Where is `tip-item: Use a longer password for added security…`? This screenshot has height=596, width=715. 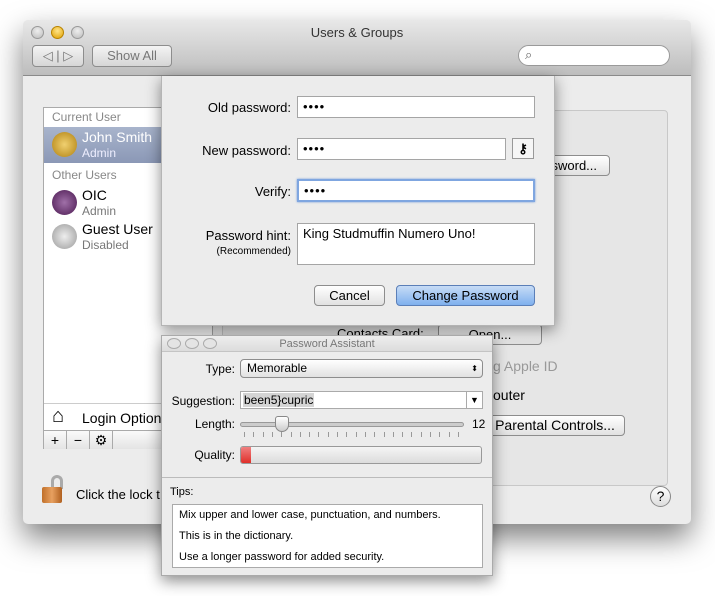 tip-item: Use a longer password for added security… is located at coordinates (282, 557).